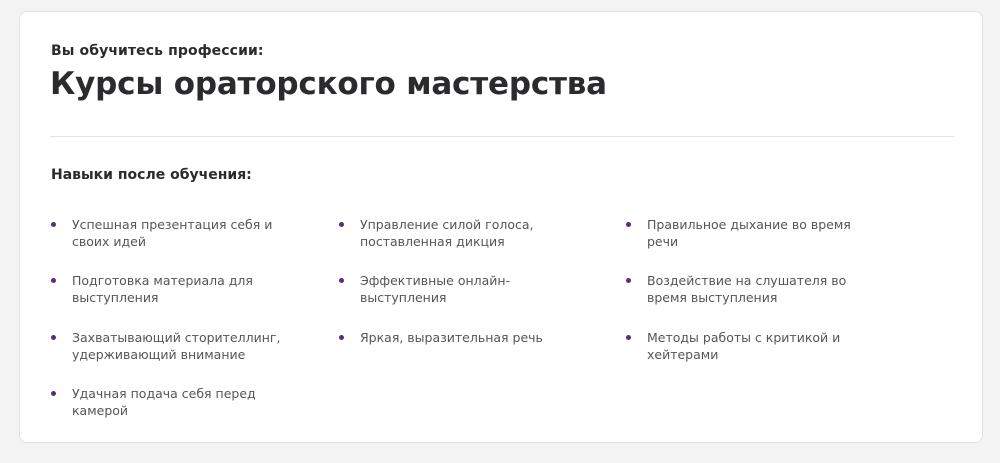 Image resolution: width=1000 pixels, height=463 pixels. Describe the element at coordinates (162, 289) in the screenshot. I see `skill-item-text: Подготовка материала для выступления` at that location.